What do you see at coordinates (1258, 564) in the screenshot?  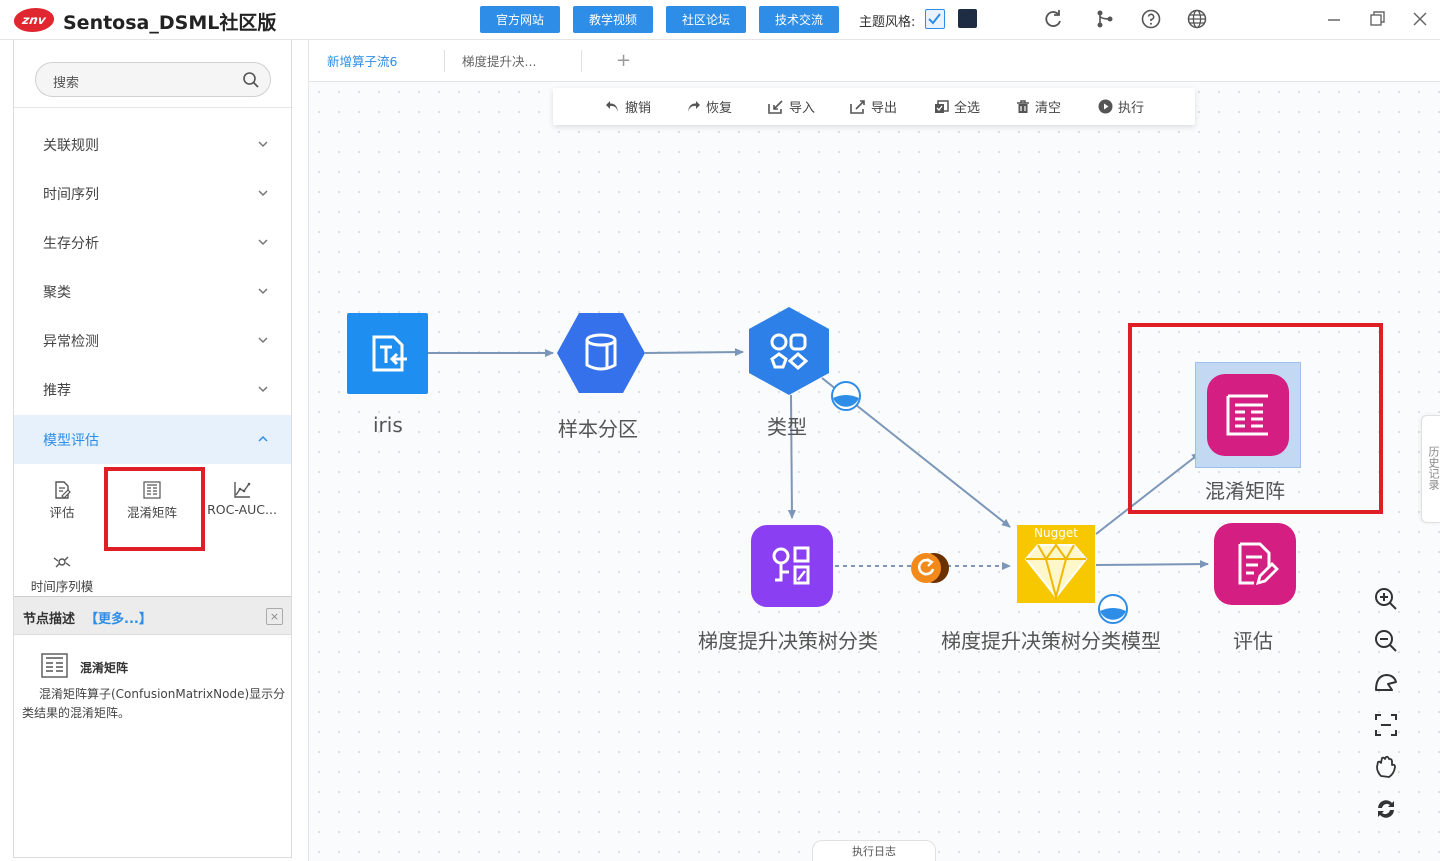 I see `evaluate-icon` at bounding box center [1258, 564].